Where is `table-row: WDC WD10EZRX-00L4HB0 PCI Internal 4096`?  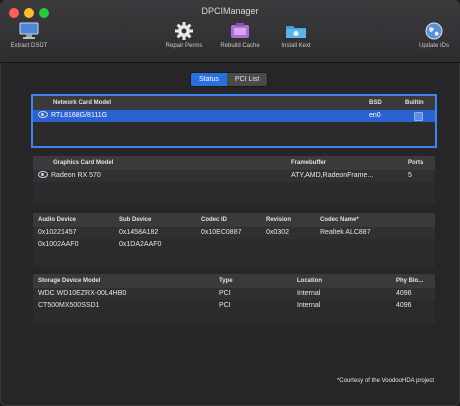 table-row: WDC WD10EZRX-00L4HB0 PCI Internal 4096 is located at coordinates (234, 294).